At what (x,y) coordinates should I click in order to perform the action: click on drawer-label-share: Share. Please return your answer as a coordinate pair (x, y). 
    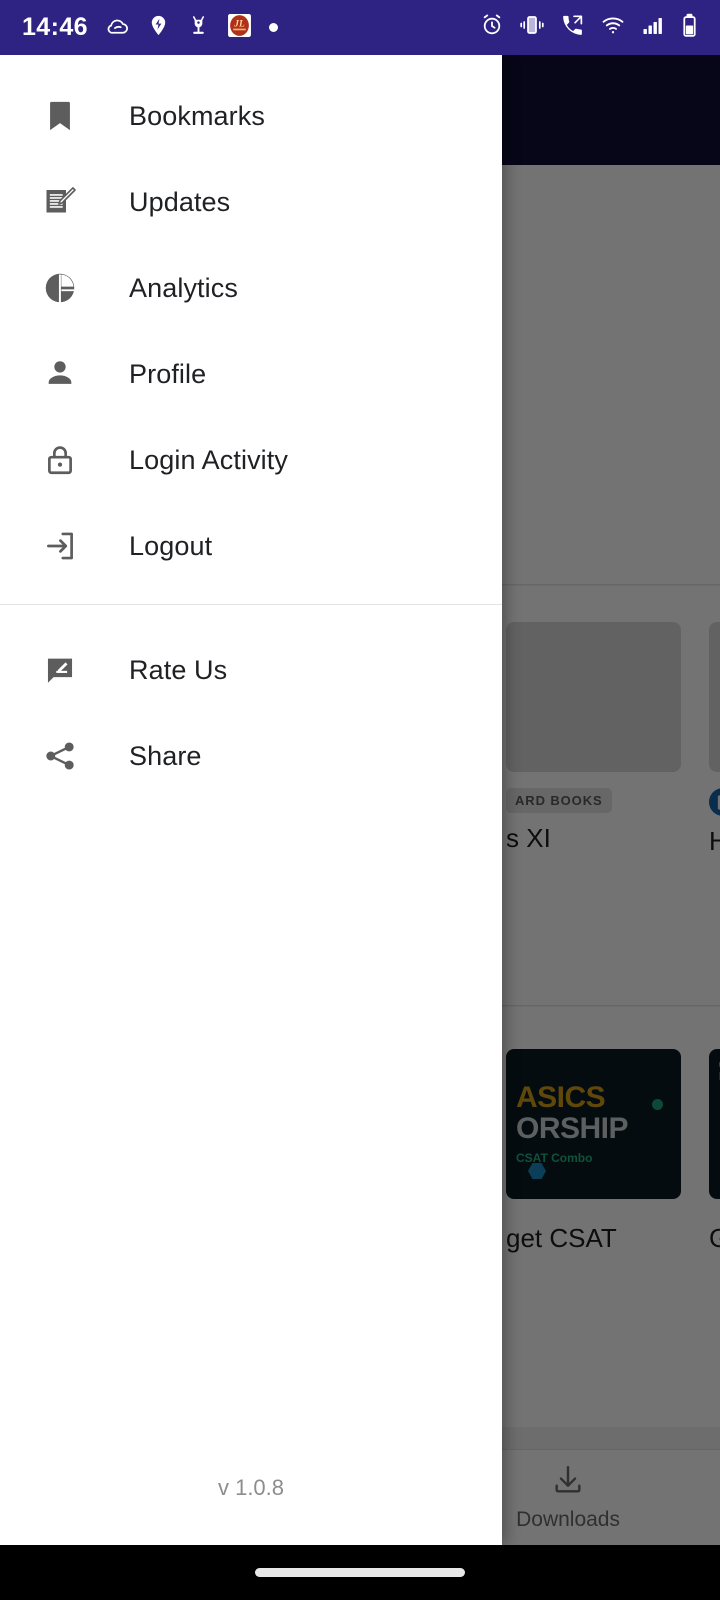
    Looking at the image, I should click on (165, 755).